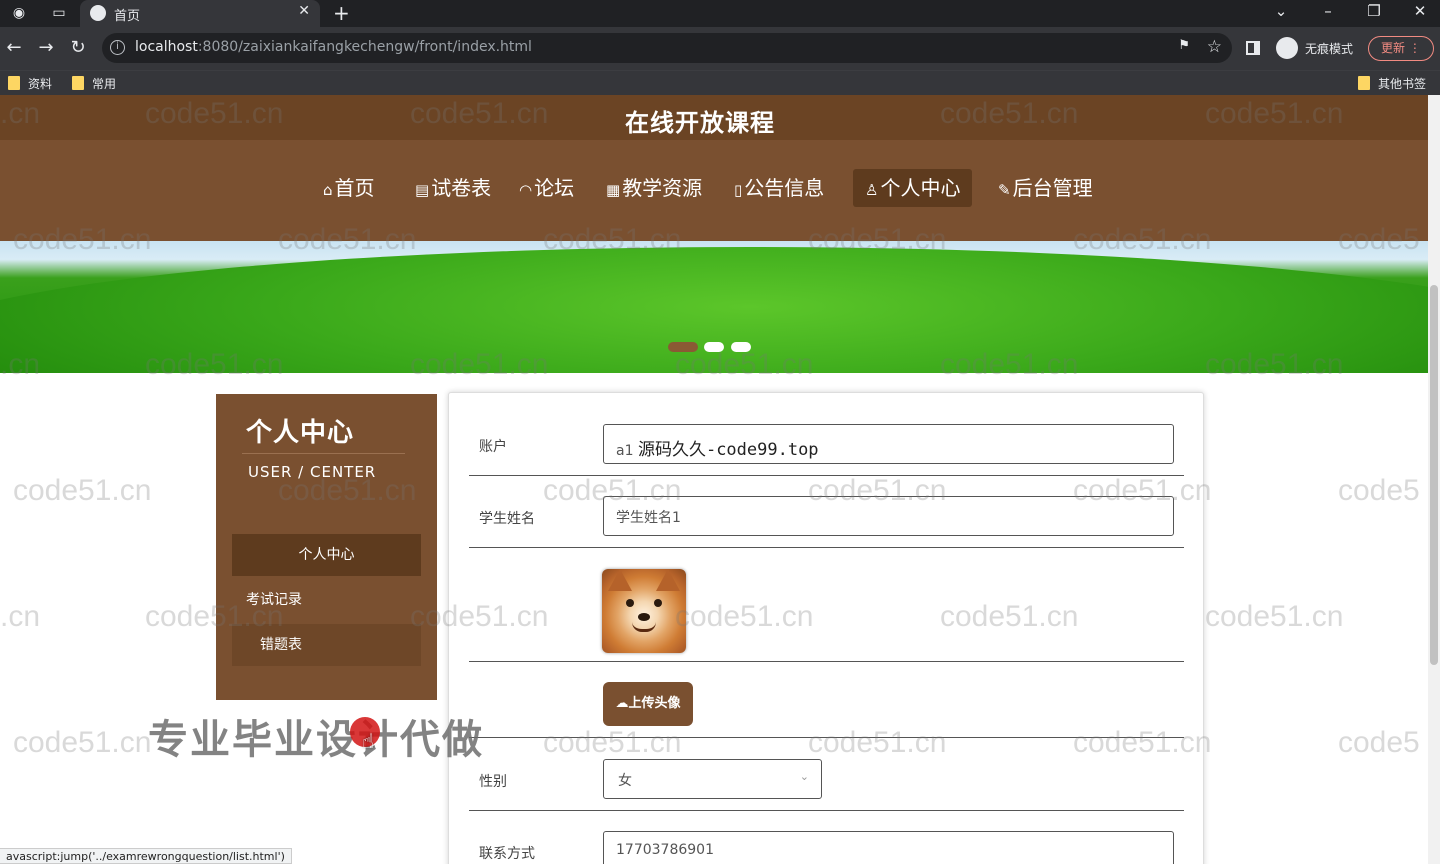  What do you see at coordinates (526, 190) in the screenshot?
I see `forum-icon: ◠` at bounding box center [526, 190].